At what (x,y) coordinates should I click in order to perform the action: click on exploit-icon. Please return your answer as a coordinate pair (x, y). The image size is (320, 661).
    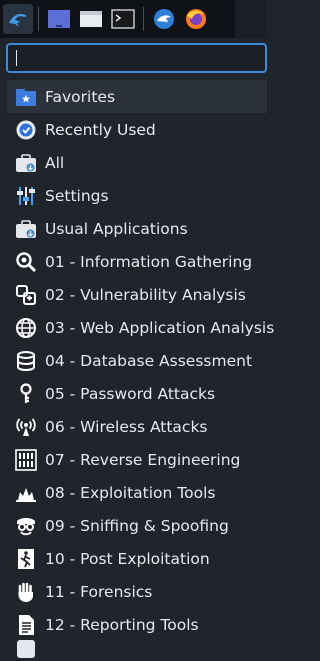
    Looking at the image, I should click on (26, 493).